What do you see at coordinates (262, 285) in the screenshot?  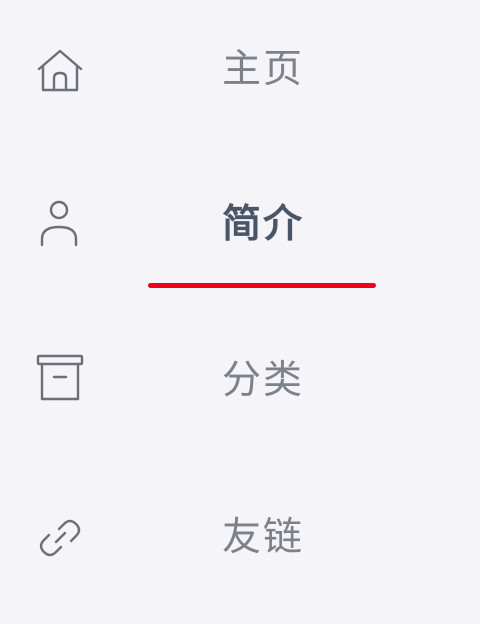 I see `active-underline` at bounding box center [262, 285].